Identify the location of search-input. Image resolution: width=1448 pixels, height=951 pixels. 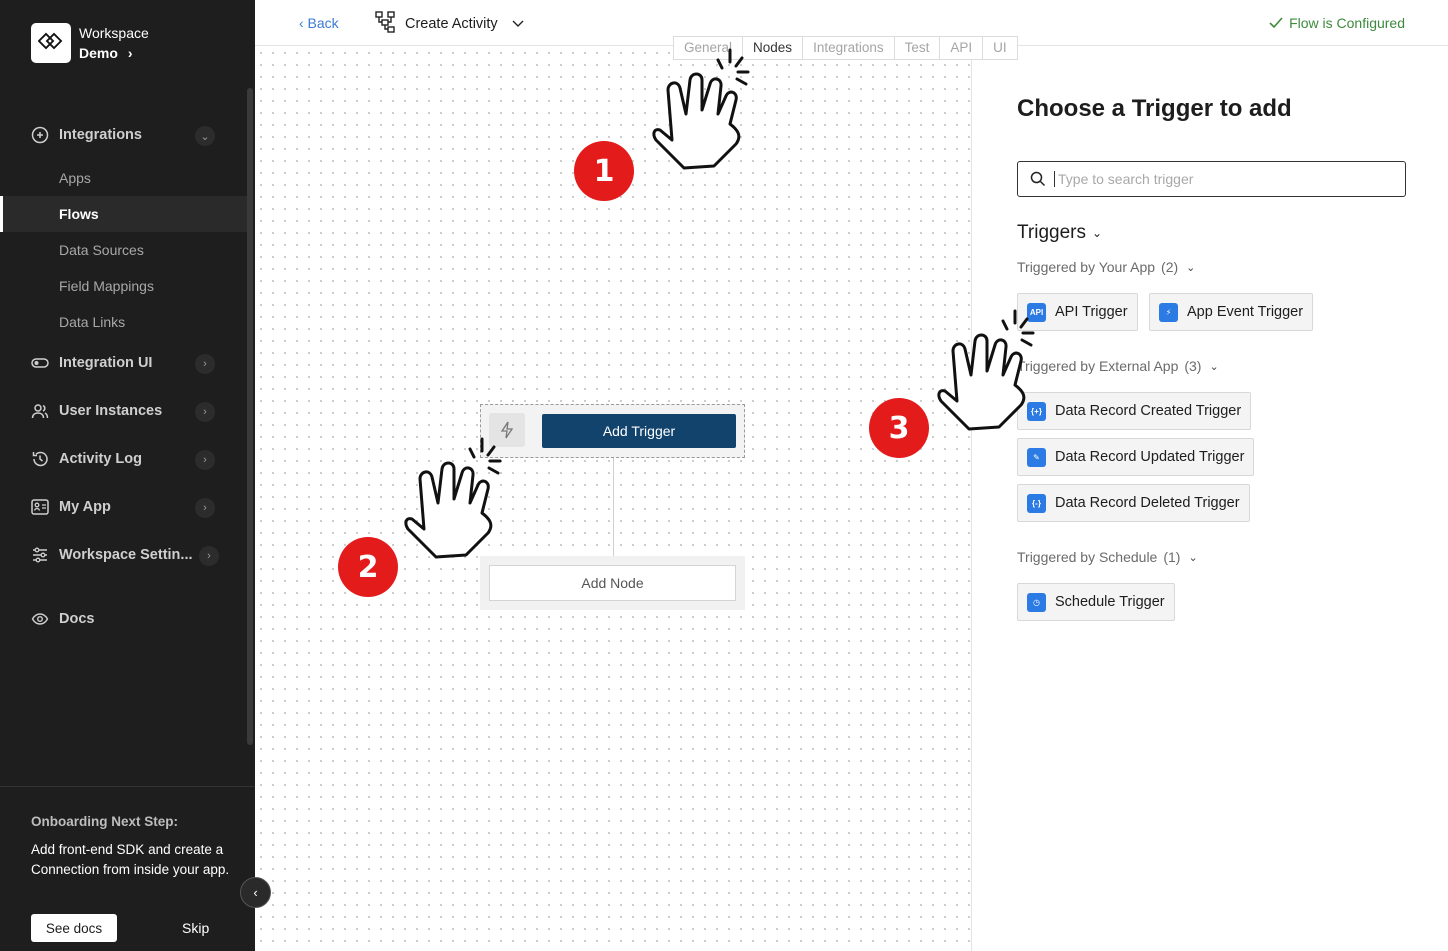
(1214, 179).